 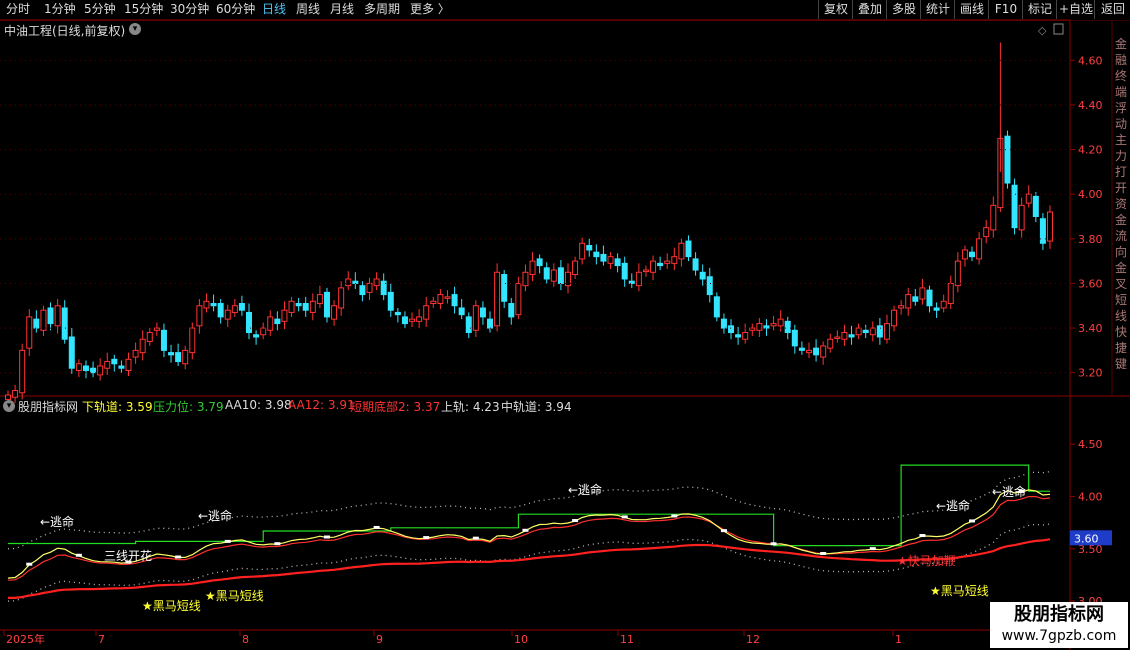 What do you see at coordinates (321, 405) in the screenshot?
I see `indicator-value-3: AA12: 3.91` at bounding box center [321, 405].